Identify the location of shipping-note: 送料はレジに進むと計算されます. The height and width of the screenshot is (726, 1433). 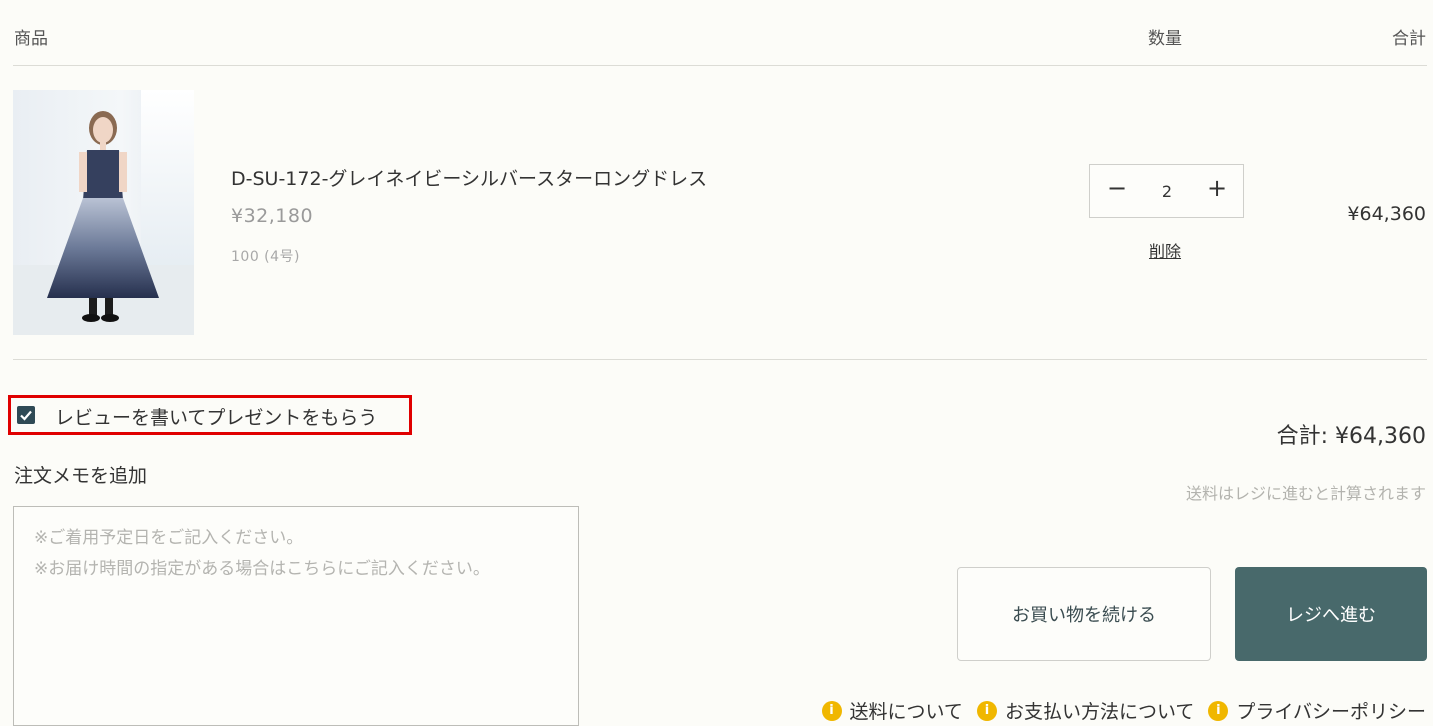
(1305, 493).